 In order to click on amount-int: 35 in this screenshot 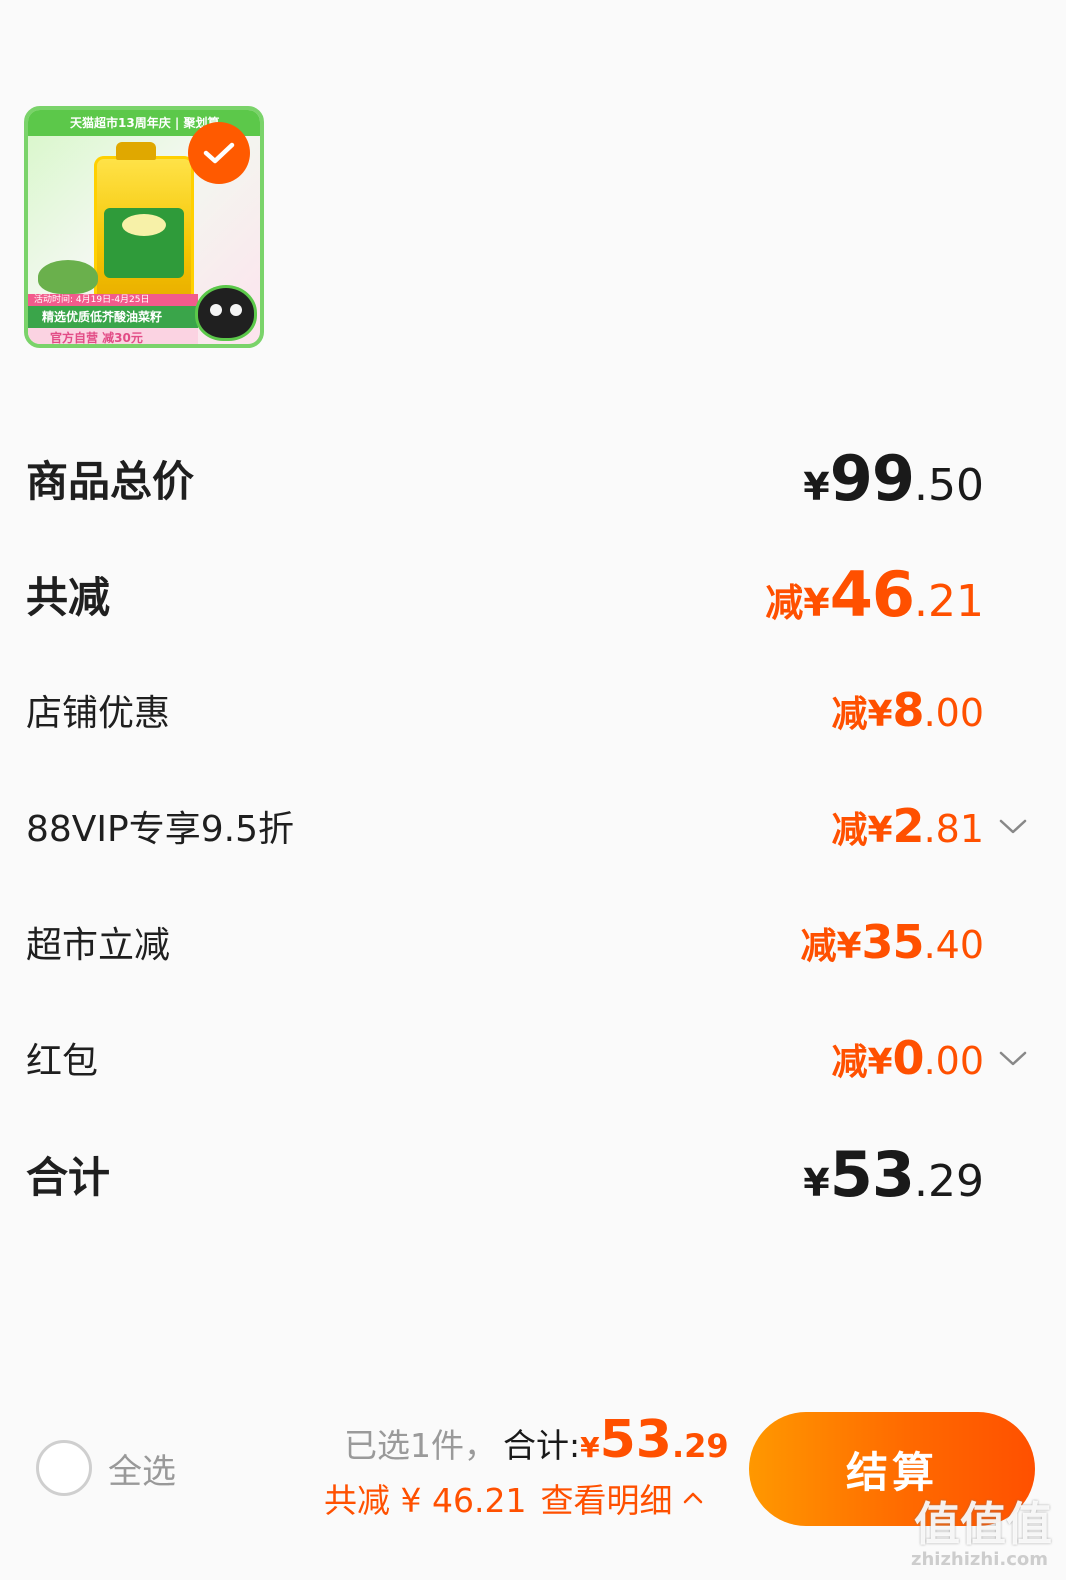, I will do `click(893, 942)`.